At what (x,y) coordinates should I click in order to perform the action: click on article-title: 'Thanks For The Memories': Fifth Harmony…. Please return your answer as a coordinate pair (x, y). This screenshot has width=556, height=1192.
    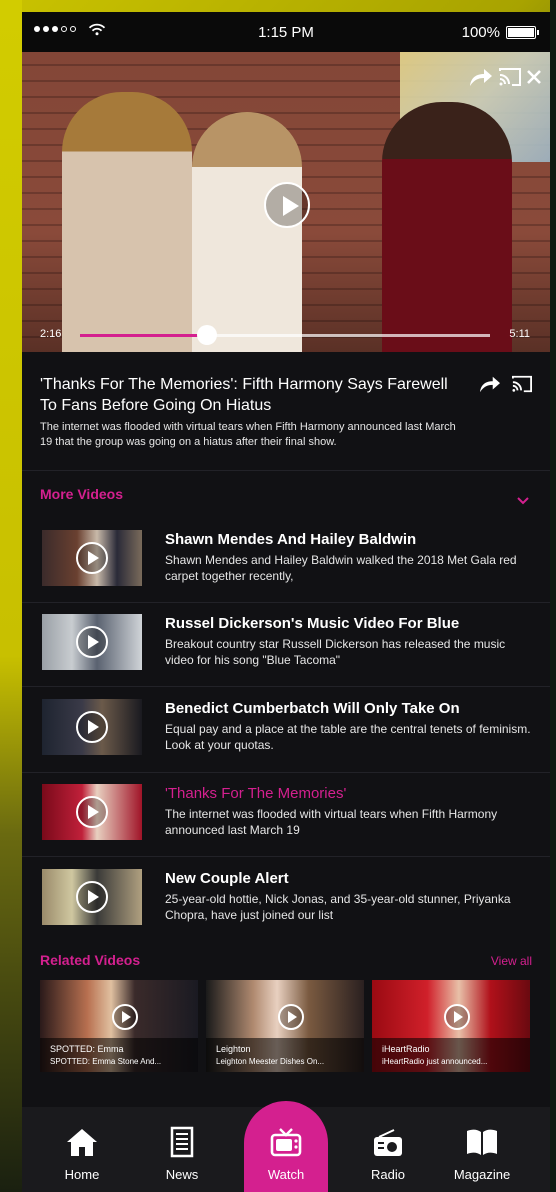
    Looking at the image, I should click on (244, 395).